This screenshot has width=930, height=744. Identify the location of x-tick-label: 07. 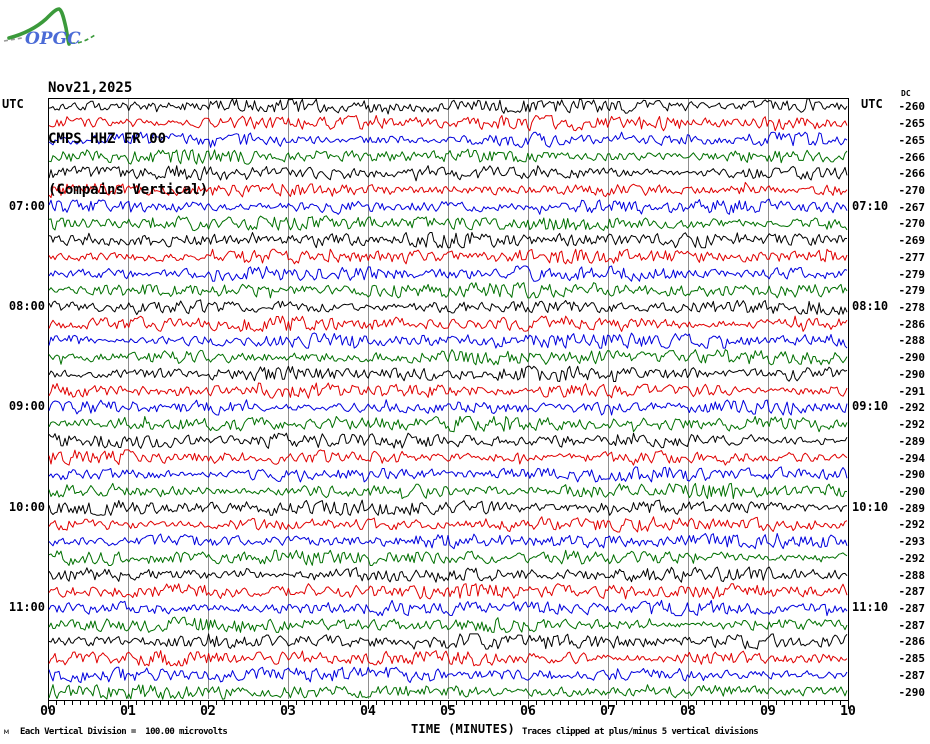
(608, 711).